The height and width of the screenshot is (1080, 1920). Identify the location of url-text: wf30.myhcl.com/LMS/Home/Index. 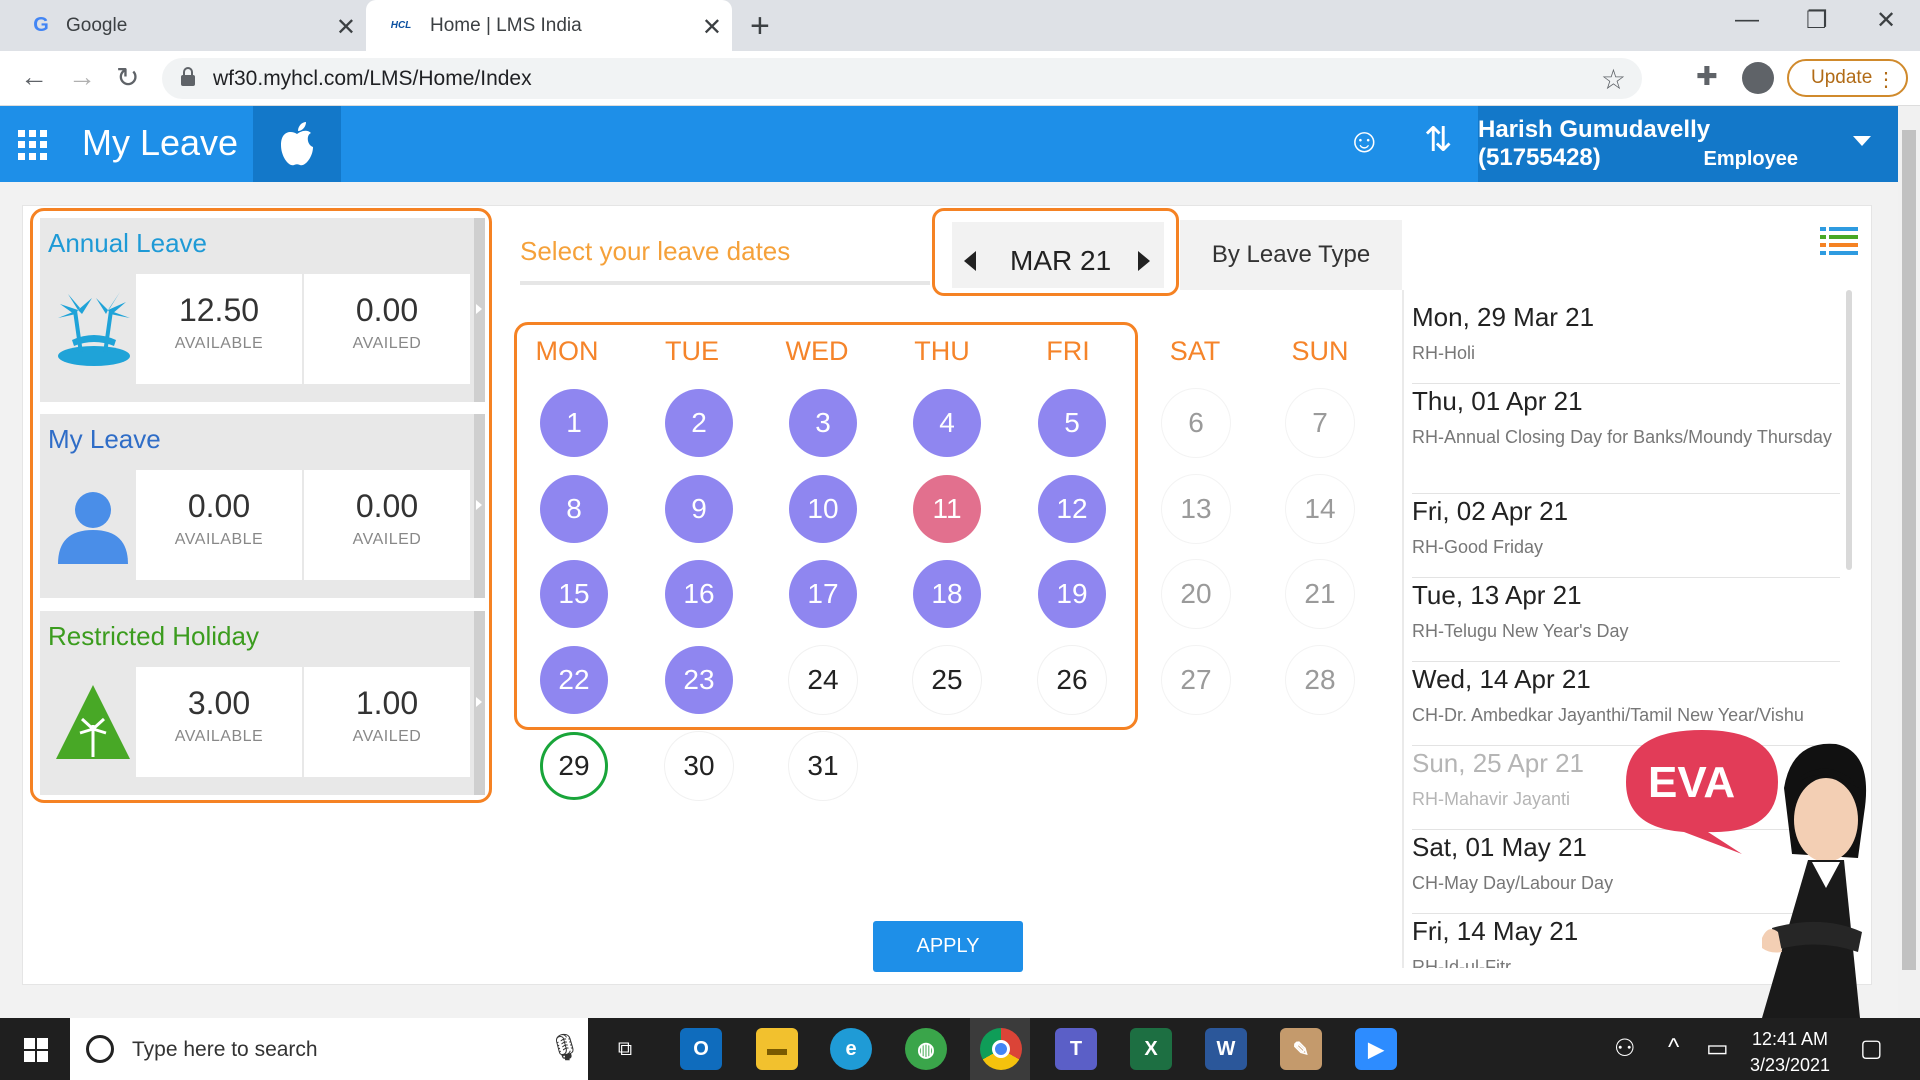
(372, 79).